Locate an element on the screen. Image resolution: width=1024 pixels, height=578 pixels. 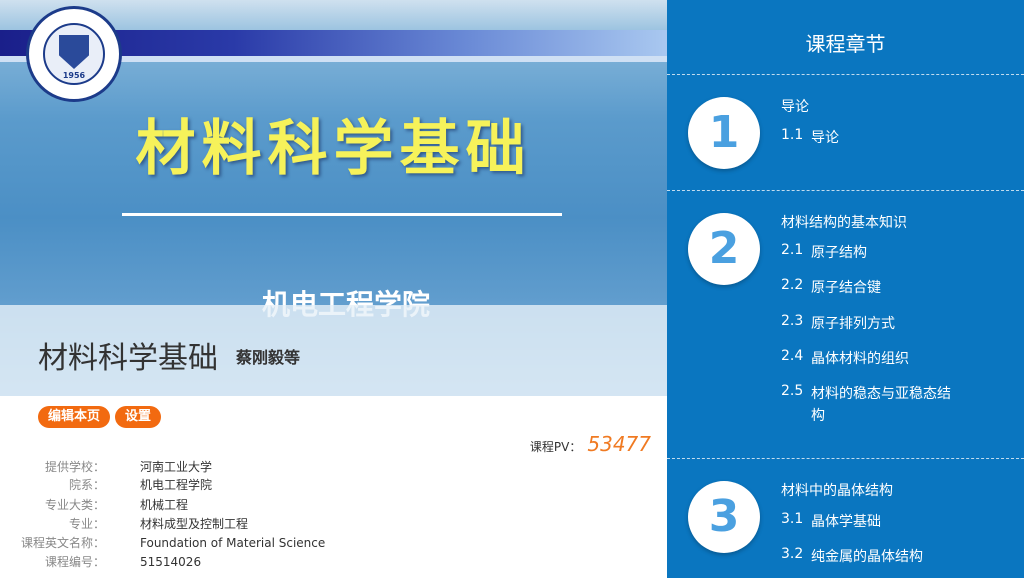
info-row-major: 专业： 材料成型及控制工程 is located at coordinates (320, 524).